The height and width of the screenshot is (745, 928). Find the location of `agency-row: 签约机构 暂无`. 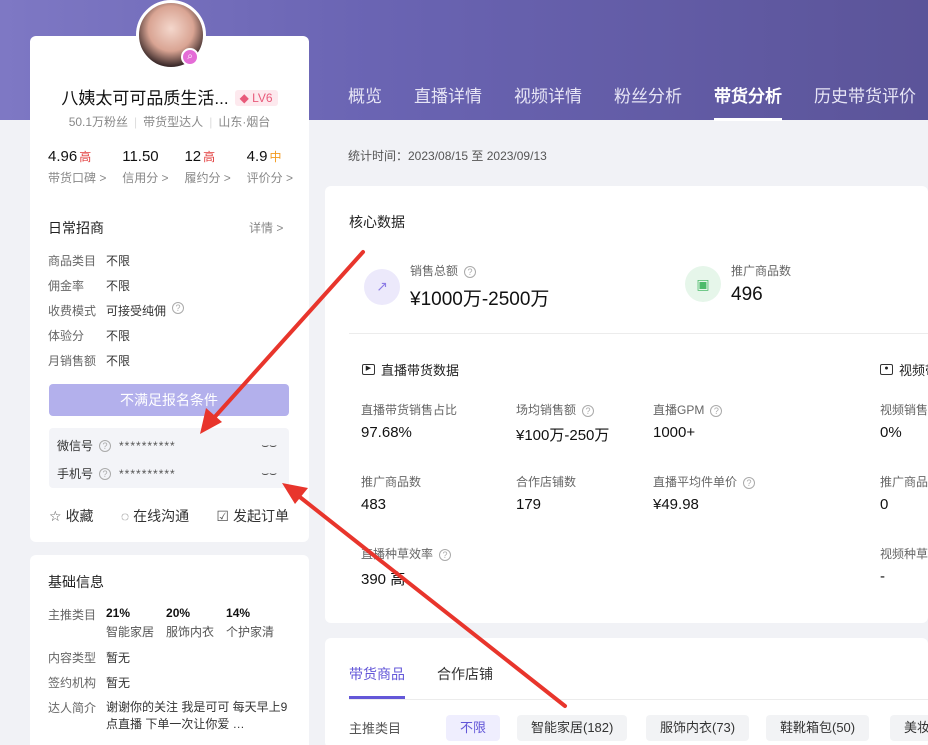

agency-row: 签约机构 暂无 is located at coordinates (89, 683).